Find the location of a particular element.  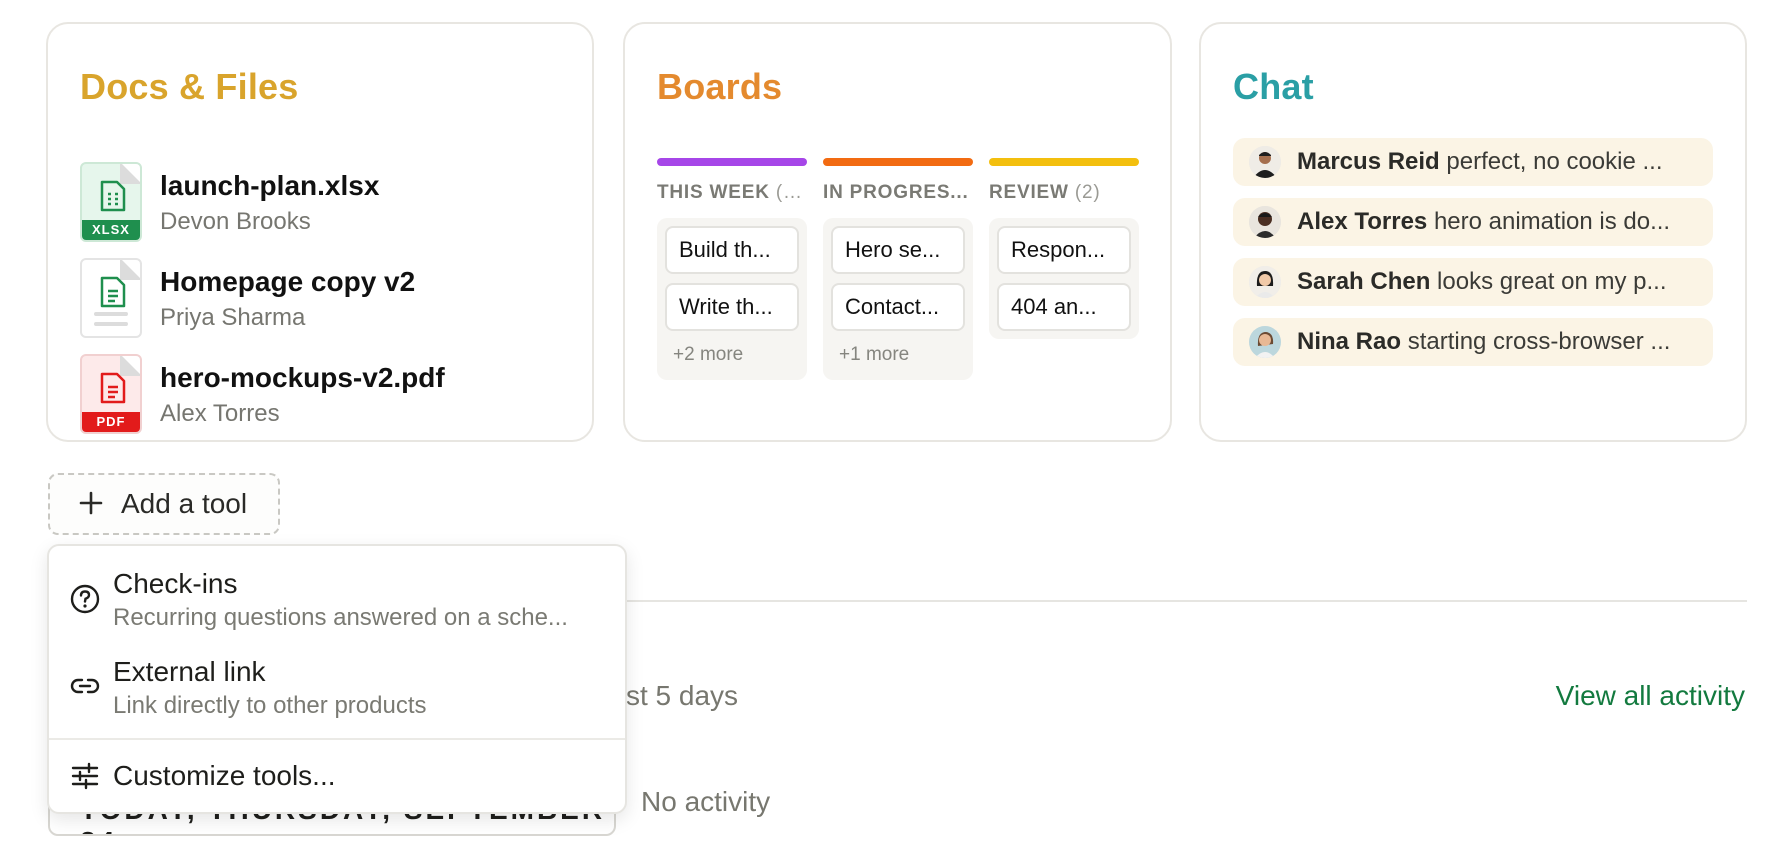

column-body: Build th... Write th... +2 more is located at coordinates (732, 299).